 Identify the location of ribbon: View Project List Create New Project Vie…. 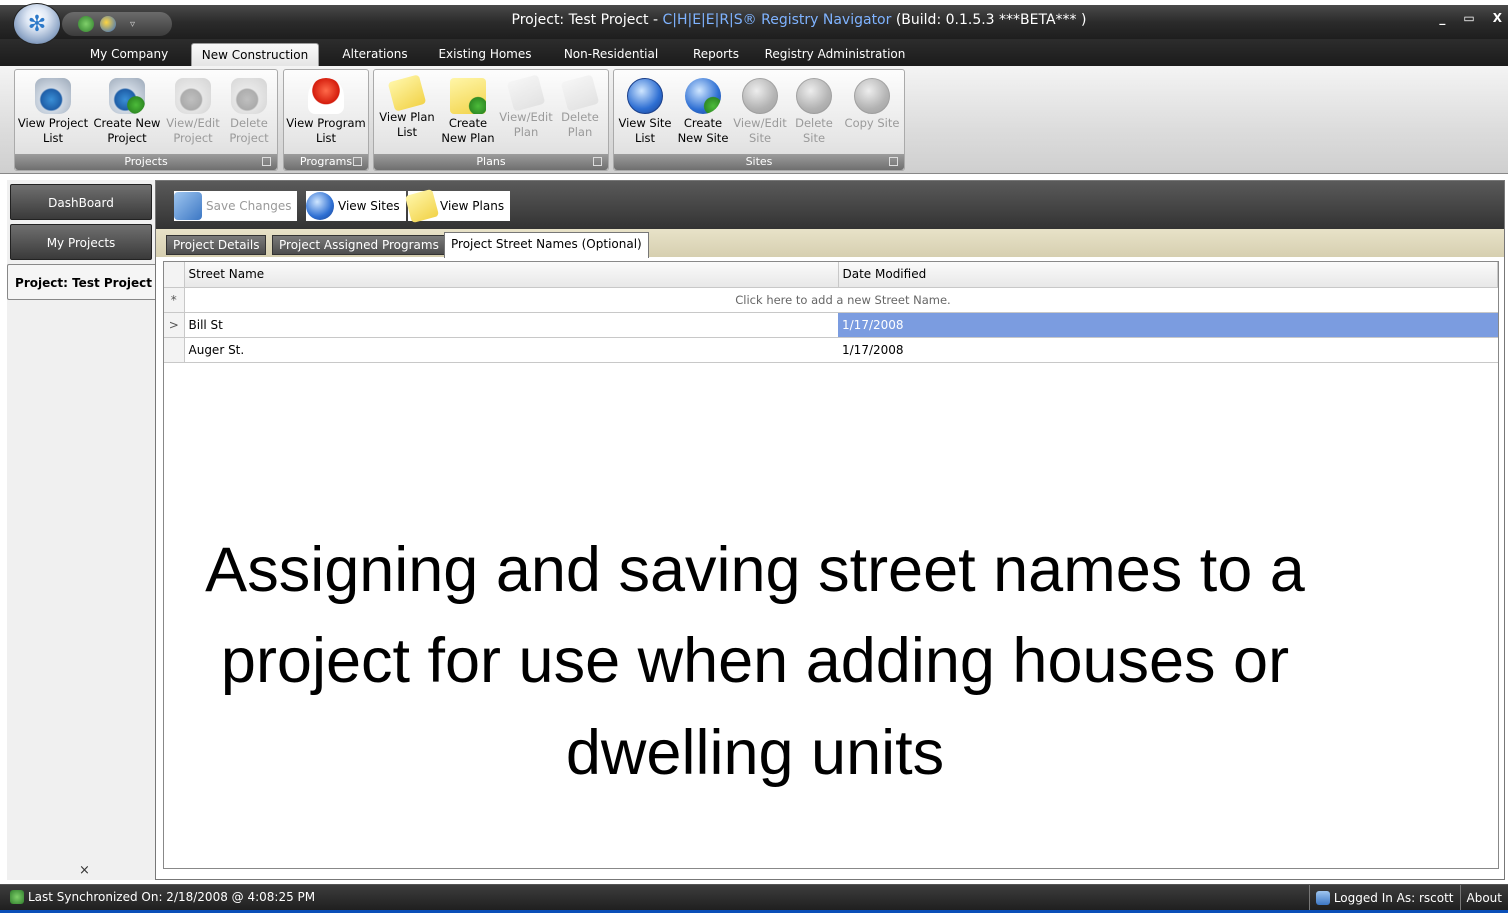
(754, 120).